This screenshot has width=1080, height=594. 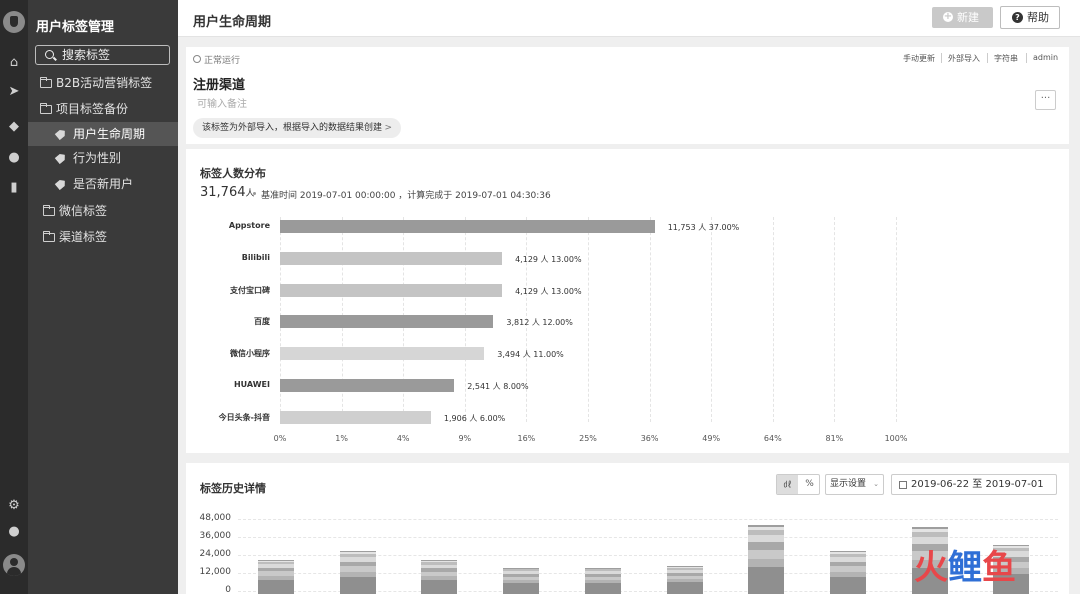 I want to click on import-hint: 该标签为外部导入，根据导入的数据结果创建 >, so click(x=297, y=128).